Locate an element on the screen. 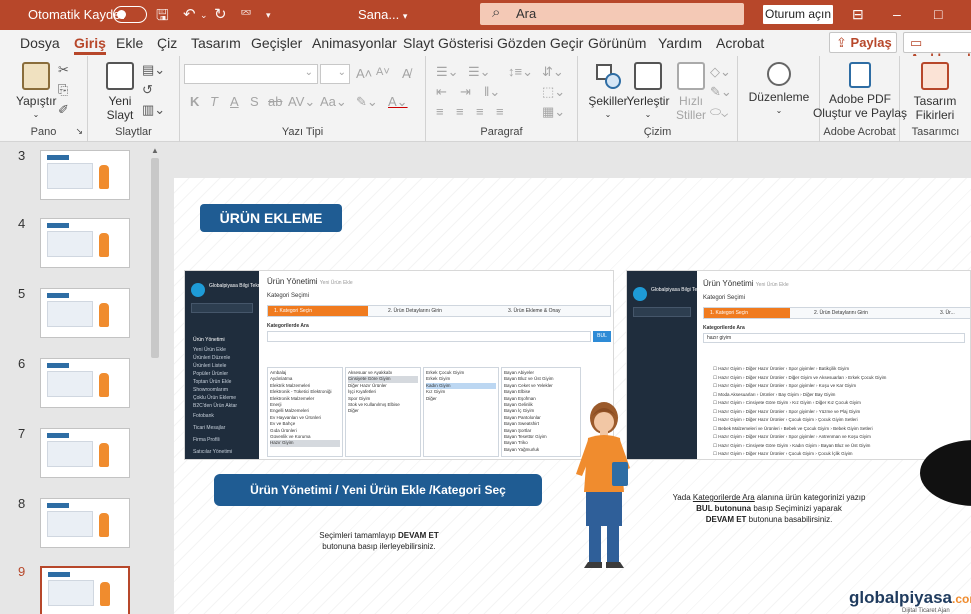 The image size is (971, 614). share-label: Paylaş is located at coordinates (871, 42).